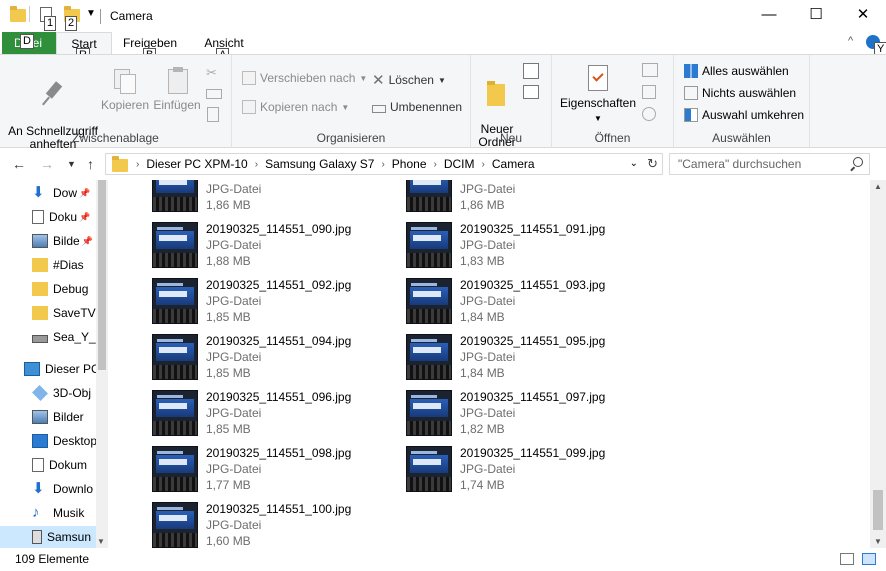  Describe the element at coordinates (177, 81) in the screenshot. I see `paste-clipboard-icon` at that location.